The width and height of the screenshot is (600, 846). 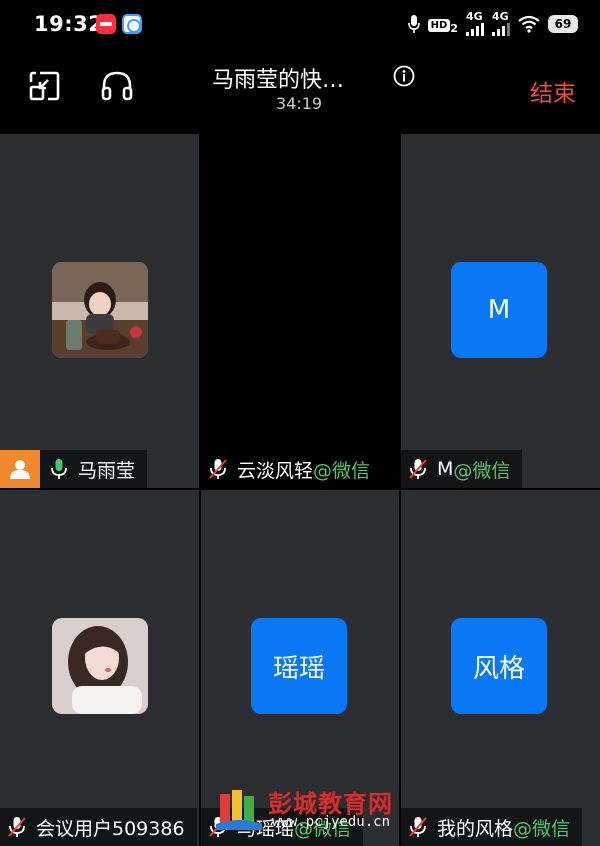 I want to click on watermark-url: www.pcjyedu.cn, so click(x=331, y=822).